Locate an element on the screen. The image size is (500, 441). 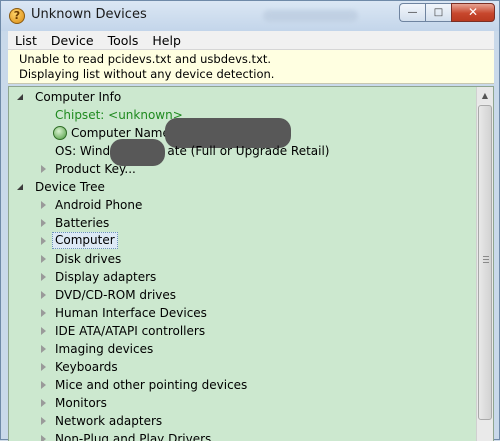
tree-label: Display adapters is located at coordinates (106, 277).